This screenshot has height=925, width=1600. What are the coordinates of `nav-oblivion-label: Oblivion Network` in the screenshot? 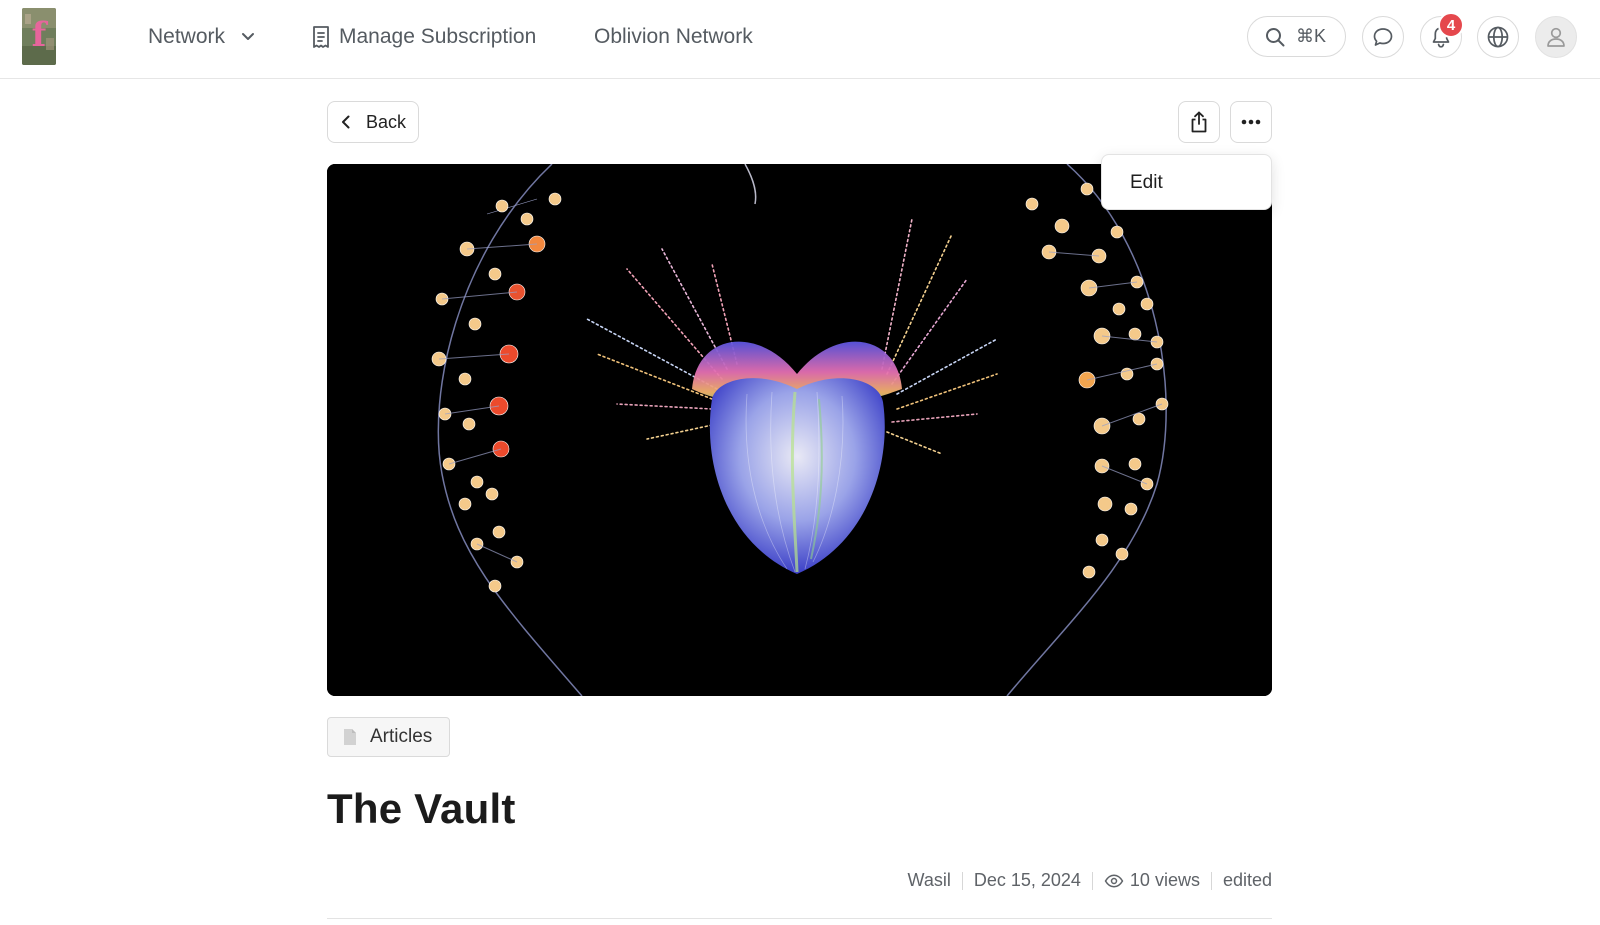 It's located at (673, 36).